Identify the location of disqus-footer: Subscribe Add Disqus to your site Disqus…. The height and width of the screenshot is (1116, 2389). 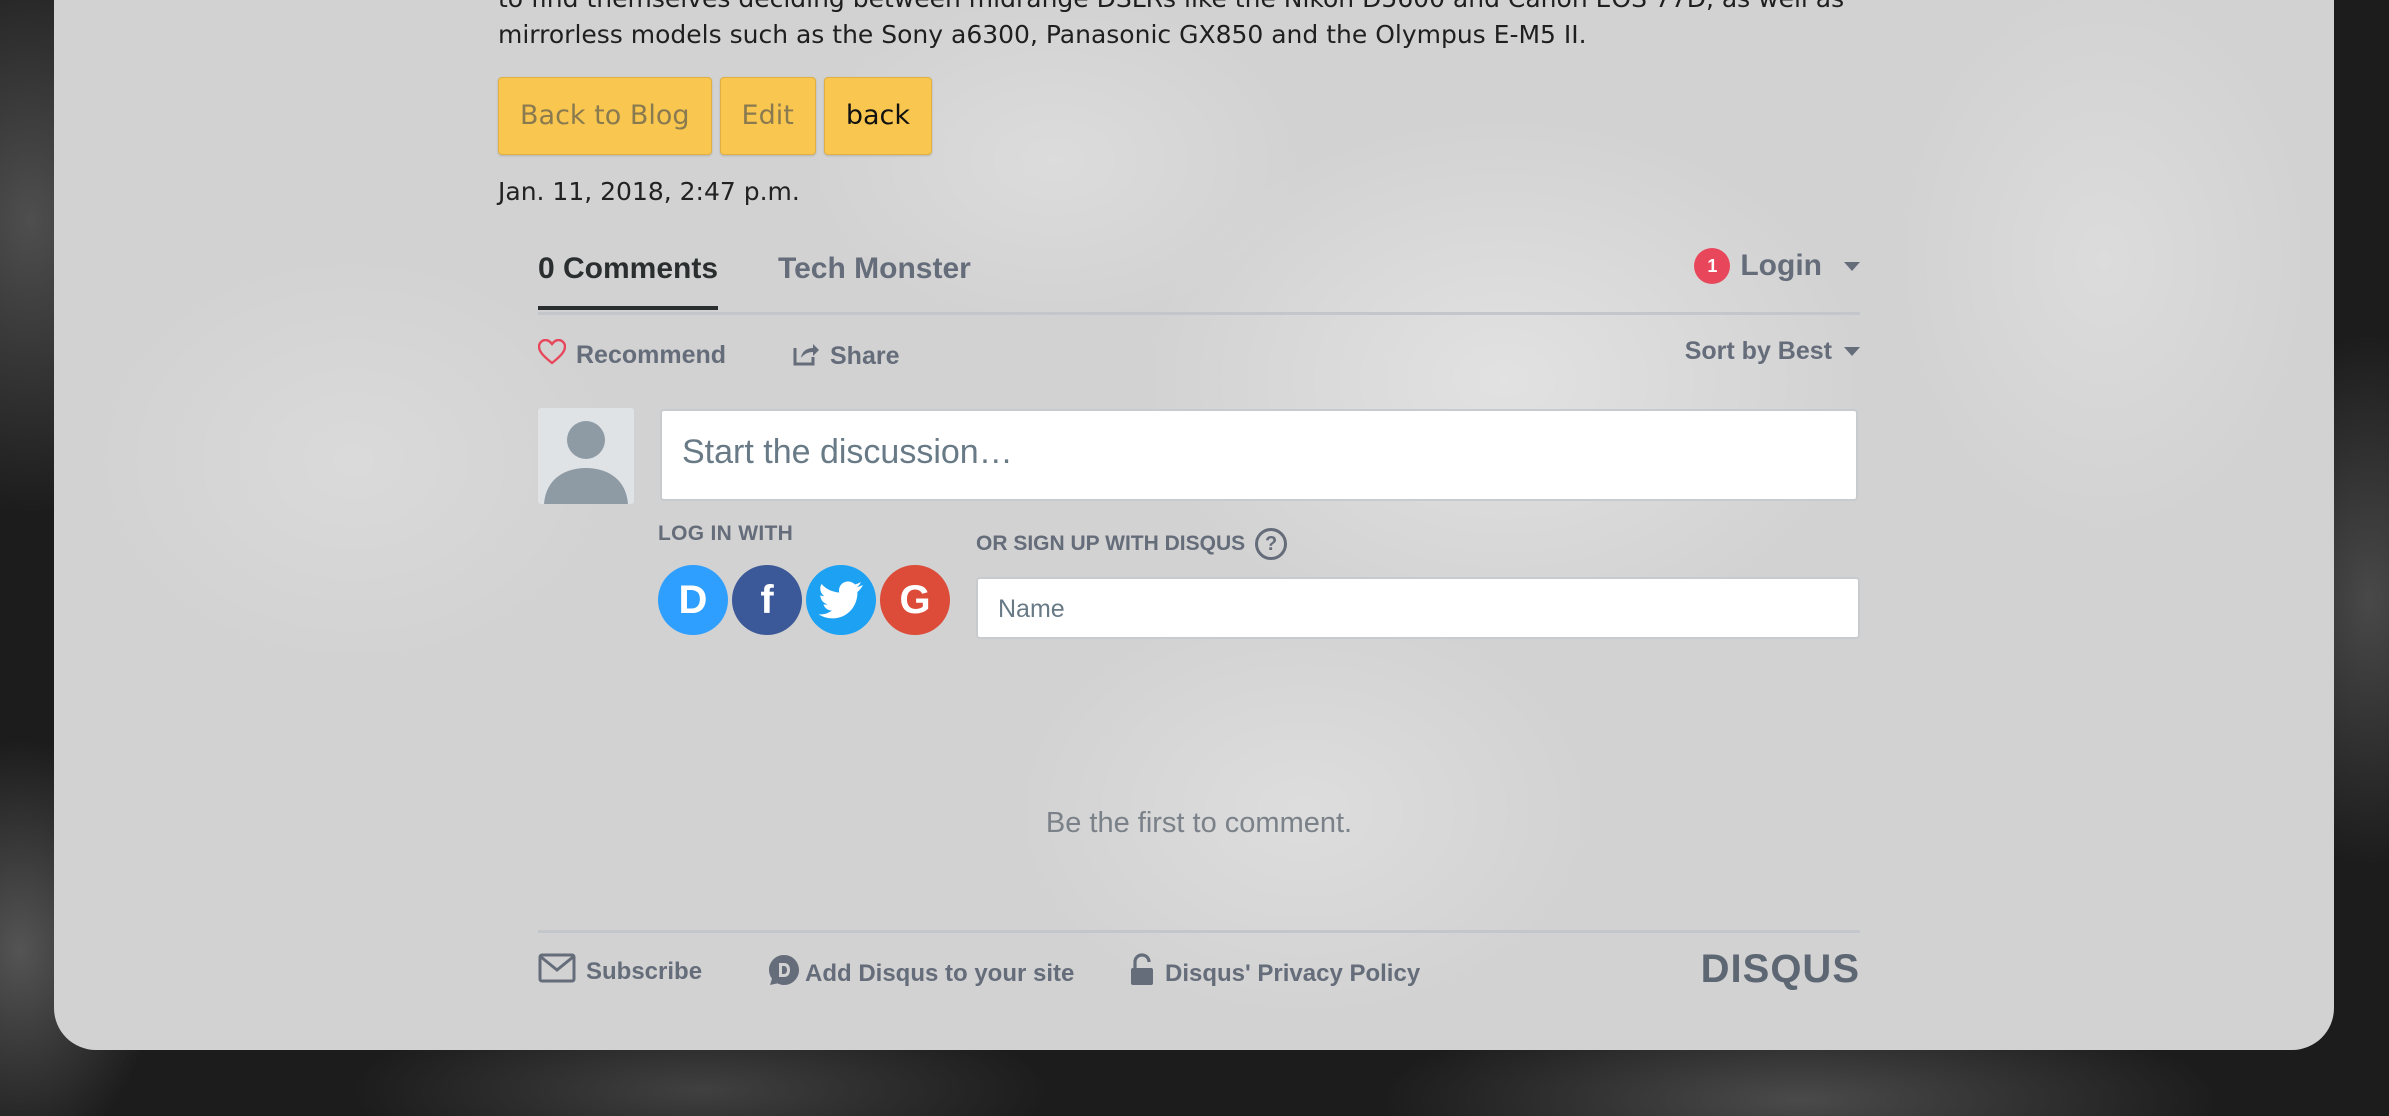
(1199, 966).